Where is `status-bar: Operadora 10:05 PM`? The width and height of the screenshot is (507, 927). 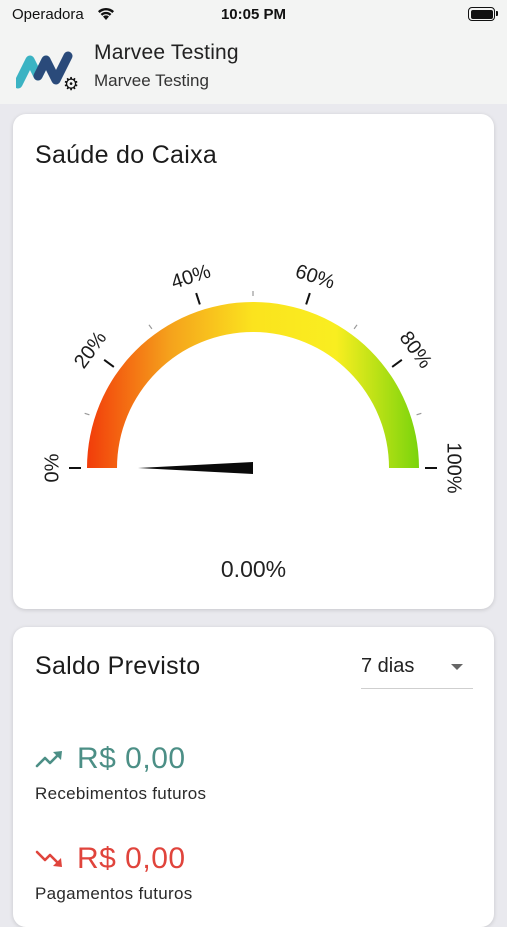 status-bar: Operadora 10:05 PM is located at coordinates (253, 15).